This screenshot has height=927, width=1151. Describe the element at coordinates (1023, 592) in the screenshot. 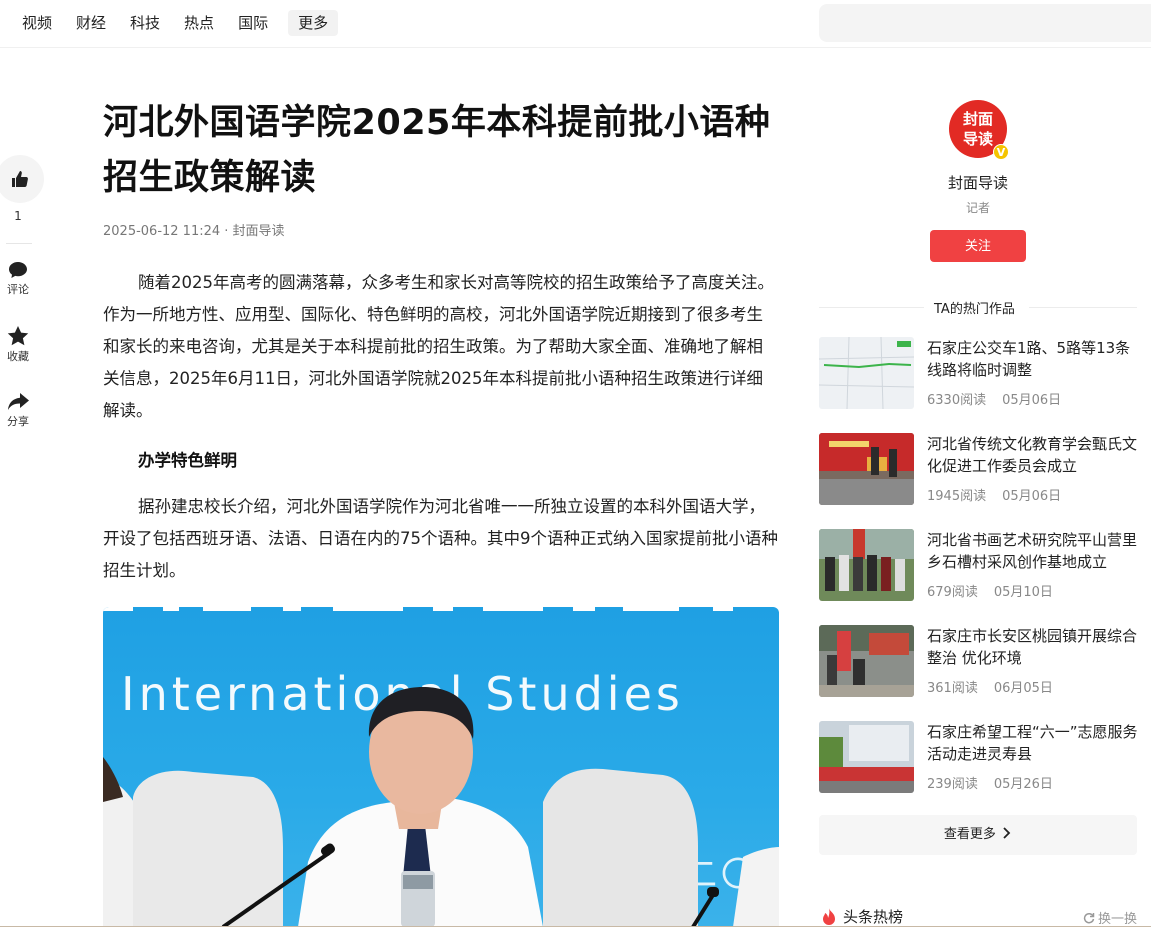

I see `publish-date: 05月10日` at that location.